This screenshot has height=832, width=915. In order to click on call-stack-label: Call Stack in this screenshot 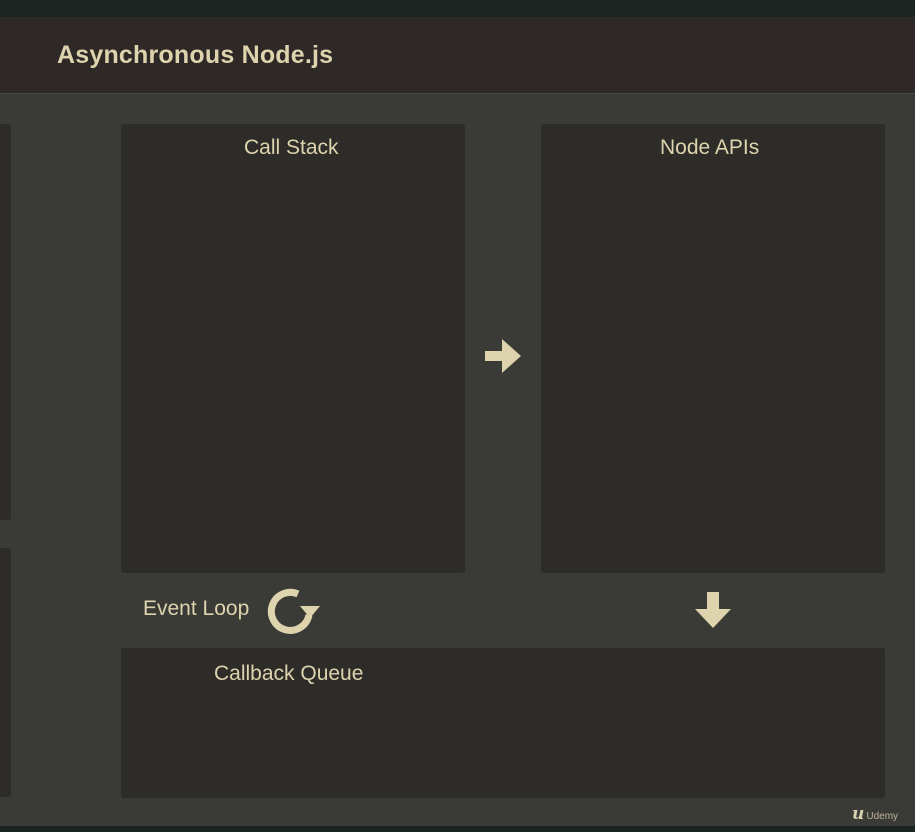, I will do `click(291, 147)`.